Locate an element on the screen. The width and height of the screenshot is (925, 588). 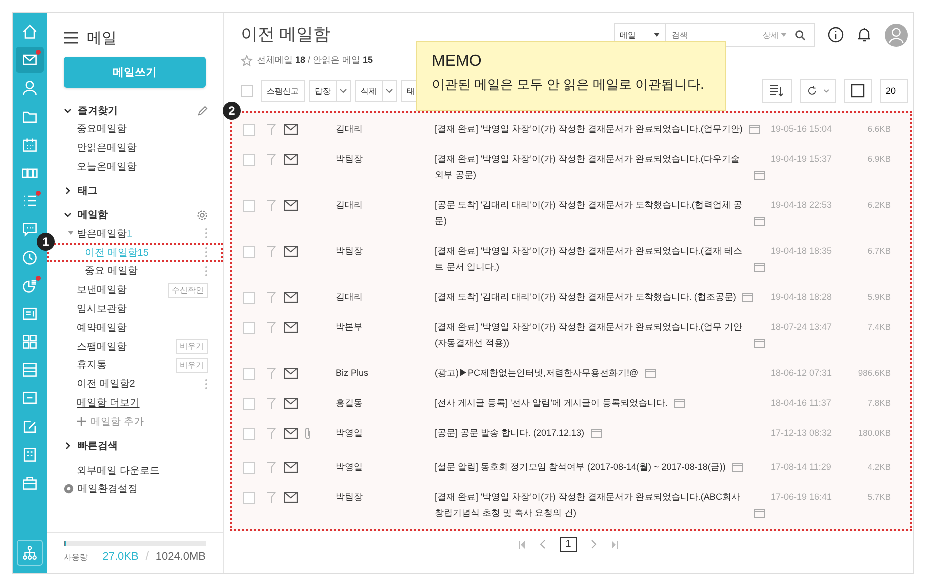
sidebar-link: 메일환경설정 is located at coordinates (143, 489).